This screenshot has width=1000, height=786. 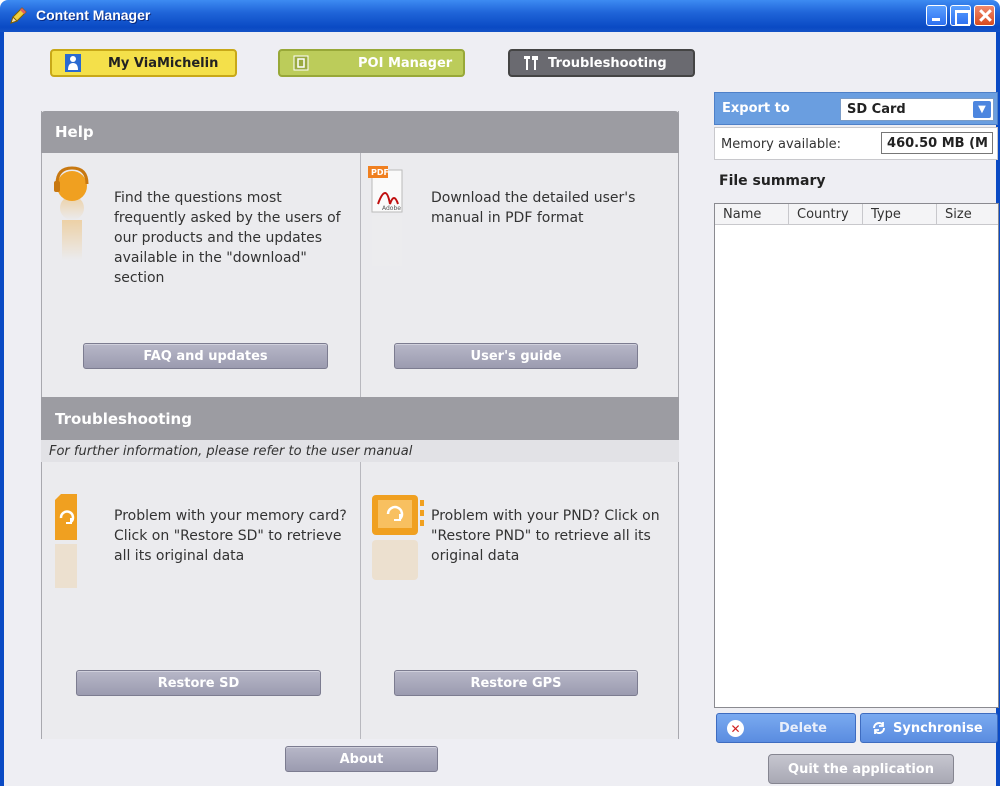 I want to click on restore-sd-button: Restore SD, so click(x=198, y=683).